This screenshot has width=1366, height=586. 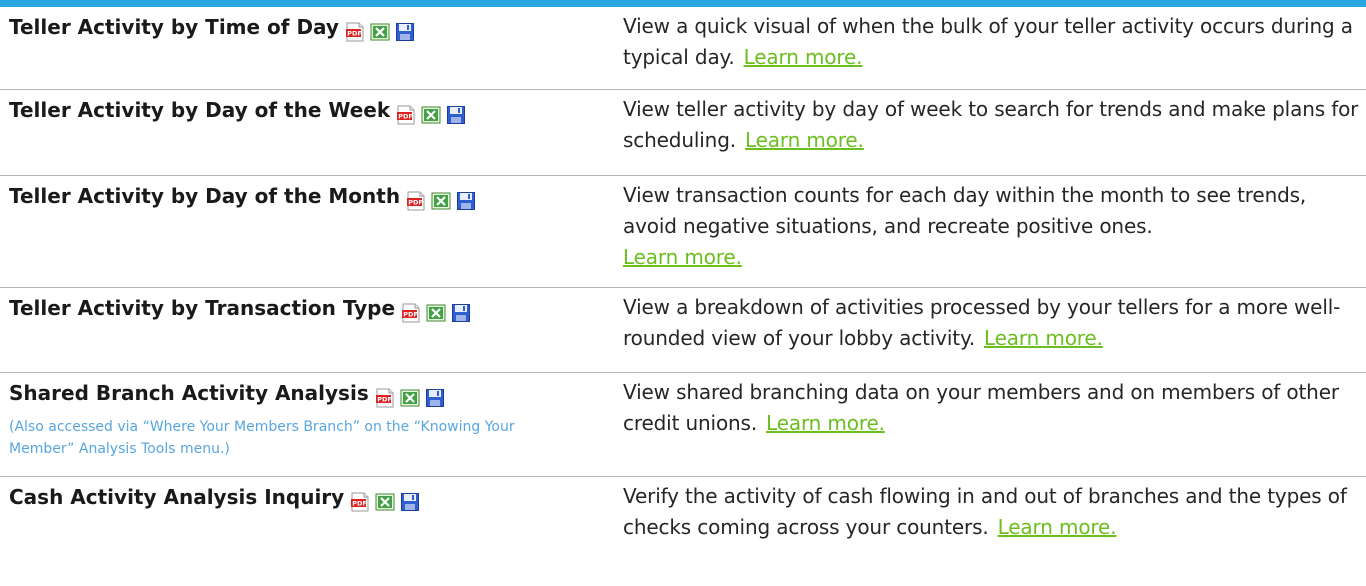 What do you see at coordinates (683, 3) in the screenshot?
I see `top-accent-bar` at bounding box center [683, 3].